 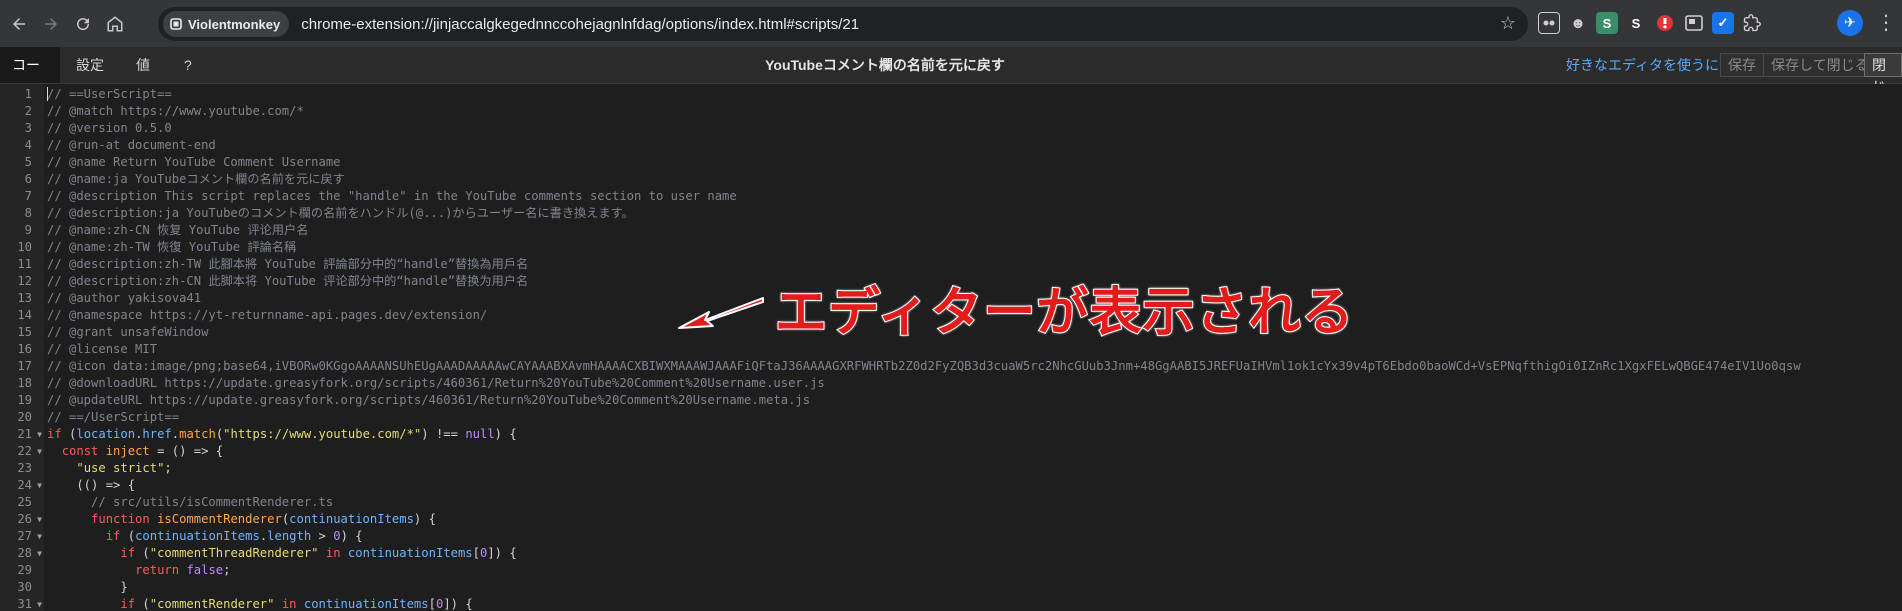 I want to click on line-number: 12, so click(x=22, y=281).